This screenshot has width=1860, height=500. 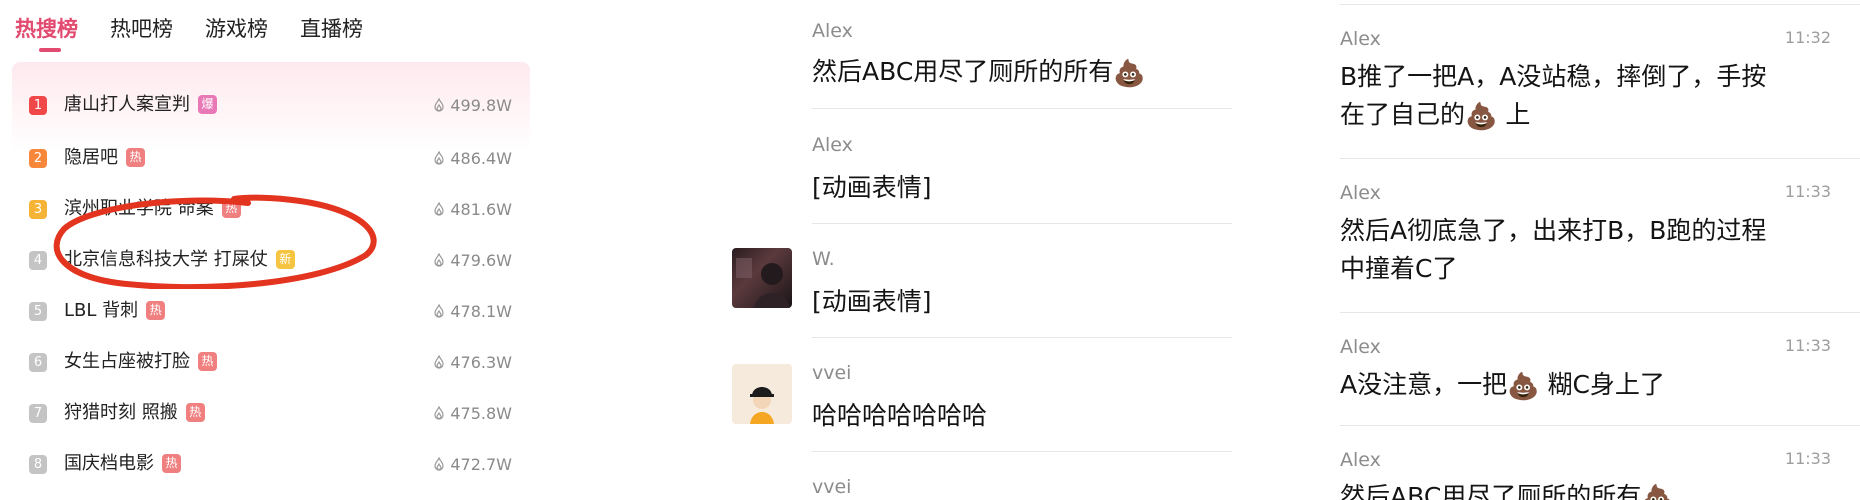 What do you see at coordinates (38, 311) in the screenshot?
I see `rank-badge: 5` at bounding box center [38, 311].